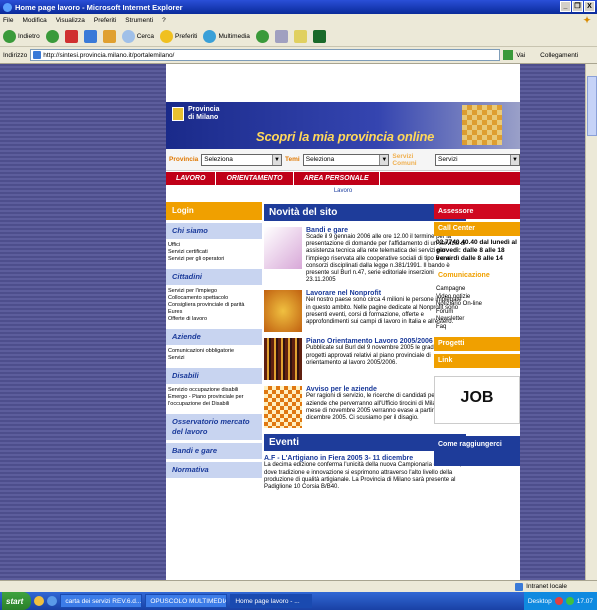 The image size is (597, 610). I want to click on maximize-button: ❐, so click(577, 6).